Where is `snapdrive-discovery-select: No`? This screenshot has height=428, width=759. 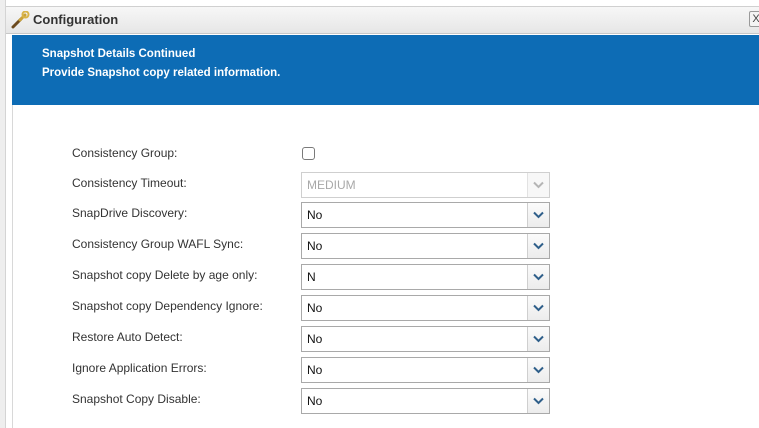
snapdrive-discovery-select: No is located at coordinates (425, 215).